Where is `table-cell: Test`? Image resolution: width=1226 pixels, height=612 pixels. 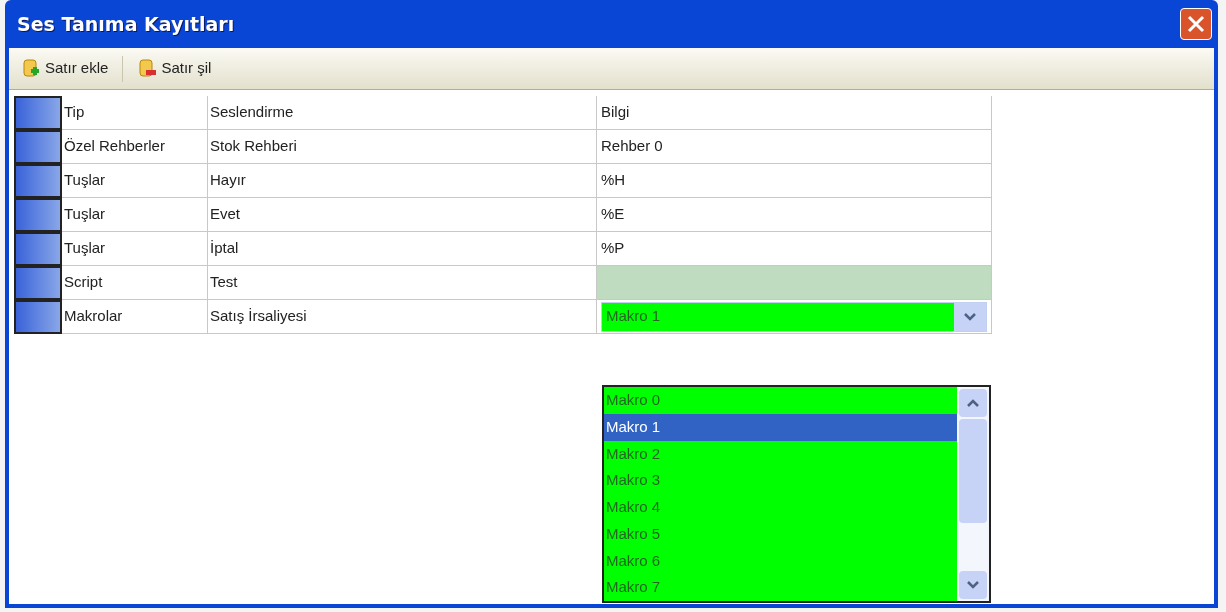 table-cell: Test is located at coordinates (402, 283).